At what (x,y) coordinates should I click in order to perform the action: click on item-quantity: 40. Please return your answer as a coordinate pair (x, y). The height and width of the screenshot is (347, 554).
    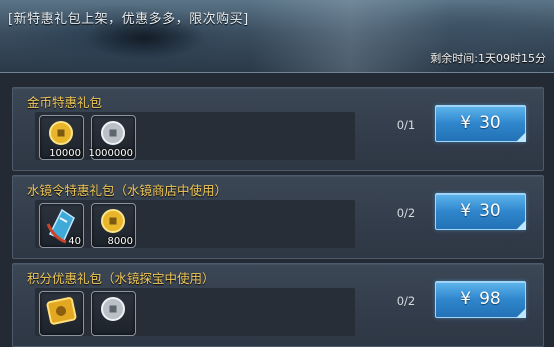
    Looking at the image, I should click on (74, 241).